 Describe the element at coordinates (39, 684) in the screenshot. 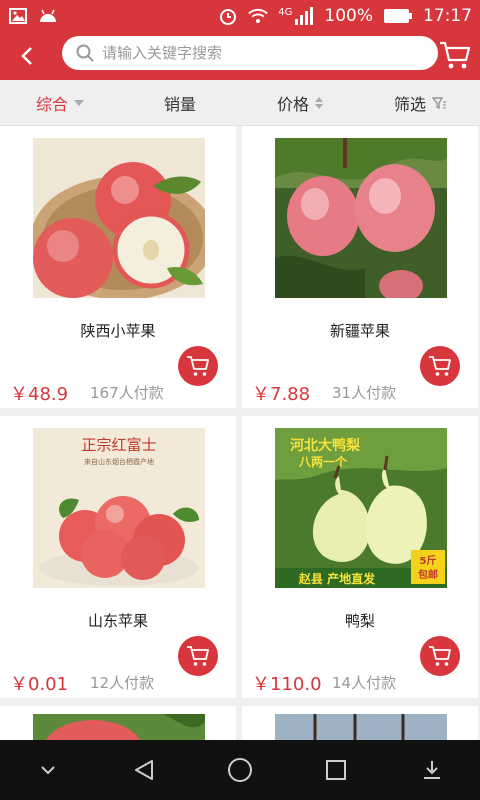

I see `product-price: ￥0.01` at that location.